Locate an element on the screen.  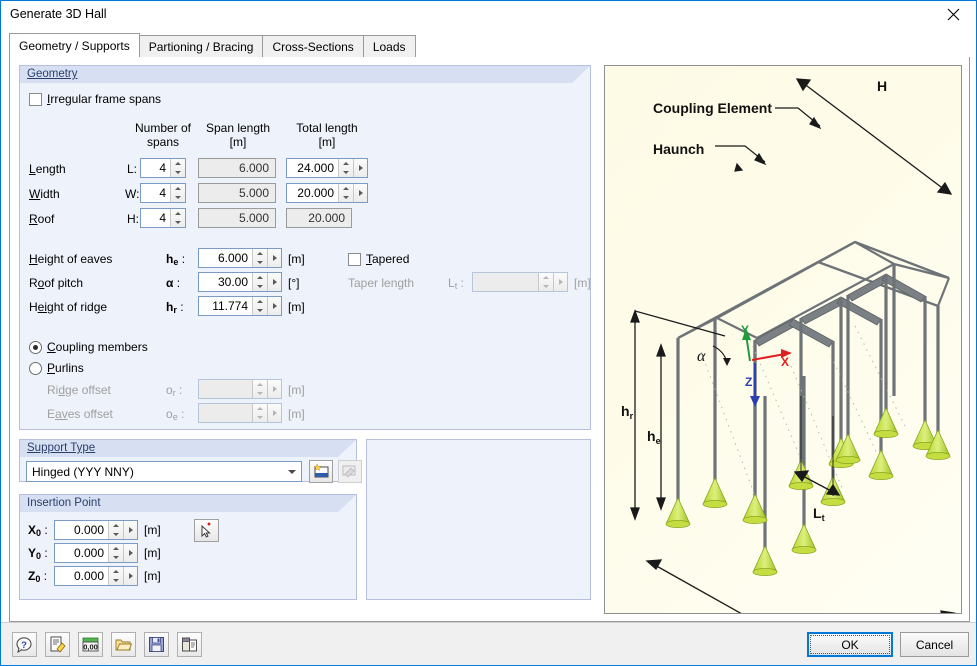
roof-span-length-input: 5.000 is located at coordinates (237, 218).